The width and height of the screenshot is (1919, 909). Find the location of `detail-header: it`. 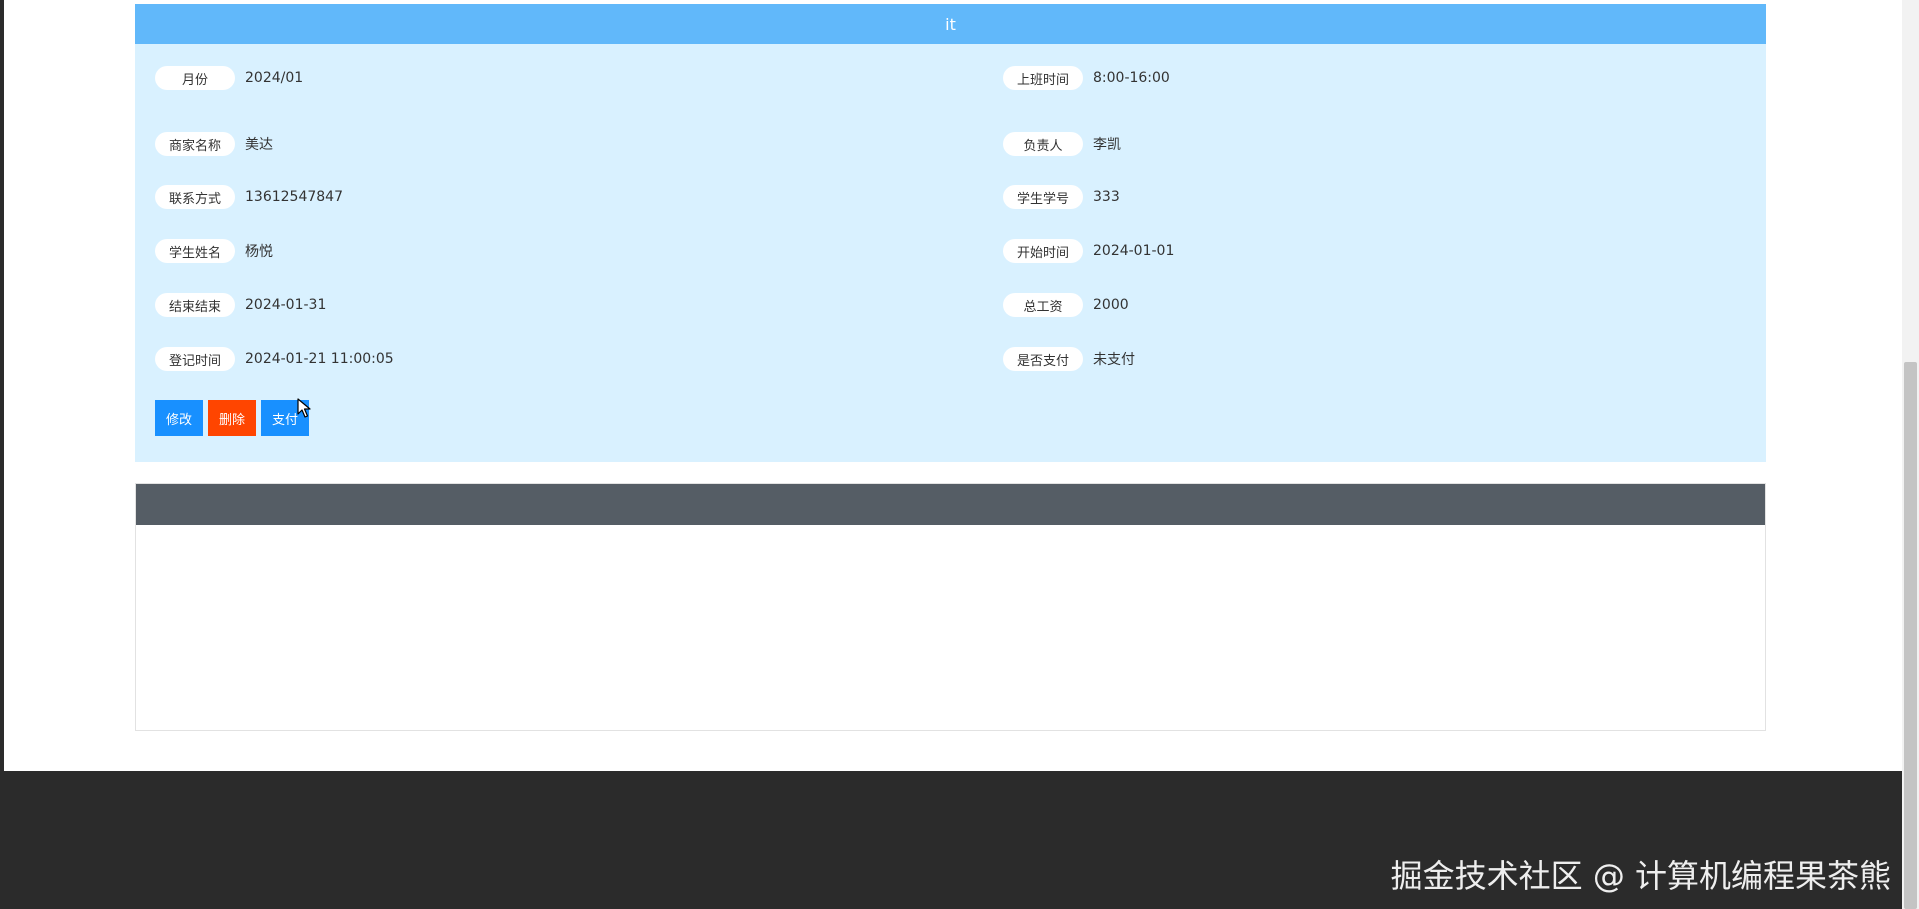

detail-header: it is located at coordinates (950, 24).